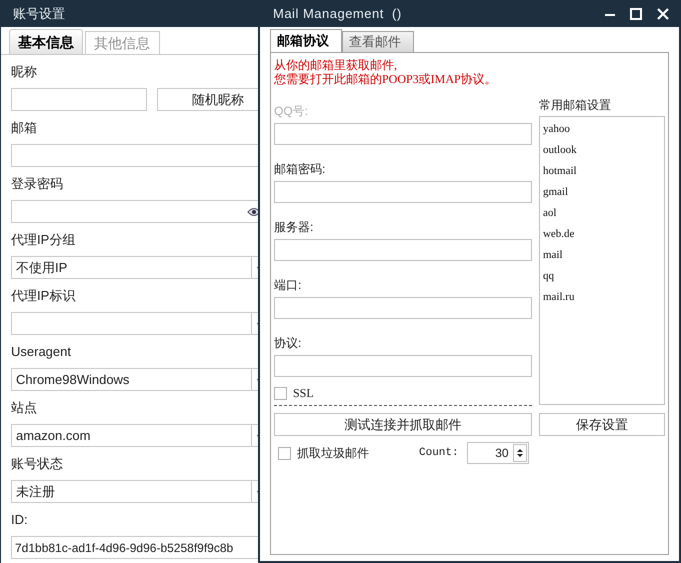 The image size is (681, 563). I want to click on field-label: 邮箱, so click(24, 127).